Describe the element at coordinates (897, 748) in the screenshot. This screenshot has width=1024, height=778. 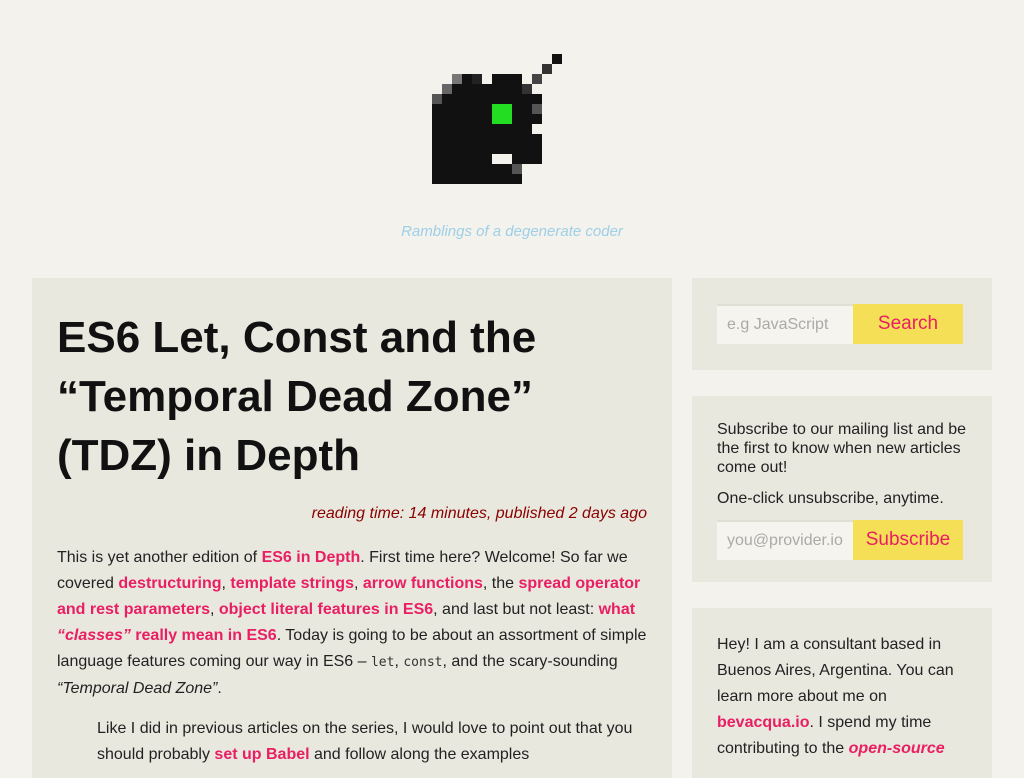
I see `link-open-source: open-source` at that location.